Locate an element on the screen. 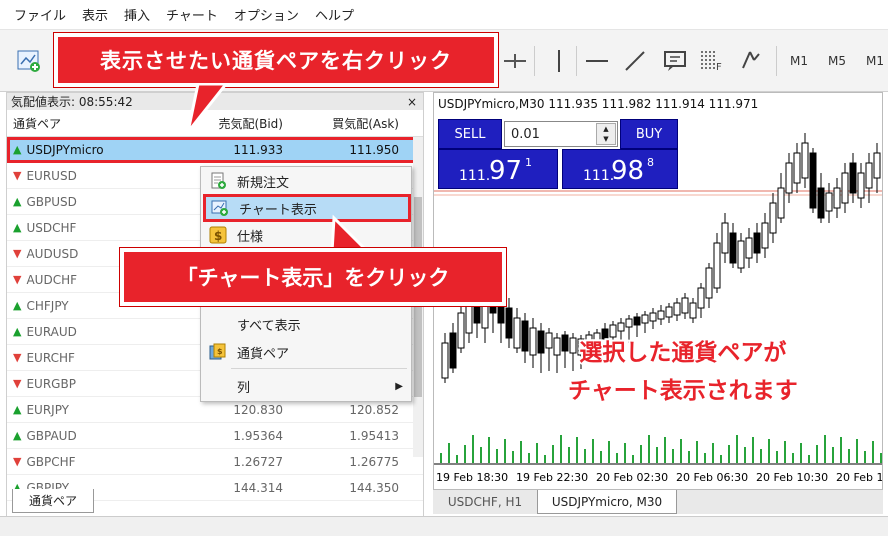 The width and height of the screenshot is (888, 536). time-tick-label: 20 Feb 06:30 is located at coordinates (712, 477).